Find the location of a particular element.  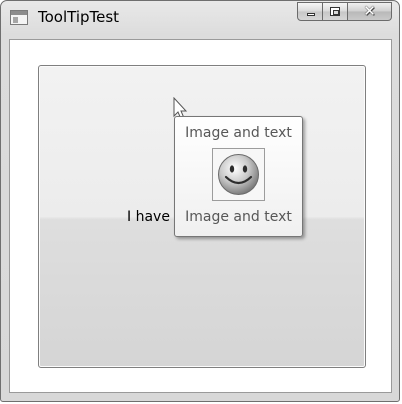

tooltip-top-text: Image and text is located at coordinates (238, 133).